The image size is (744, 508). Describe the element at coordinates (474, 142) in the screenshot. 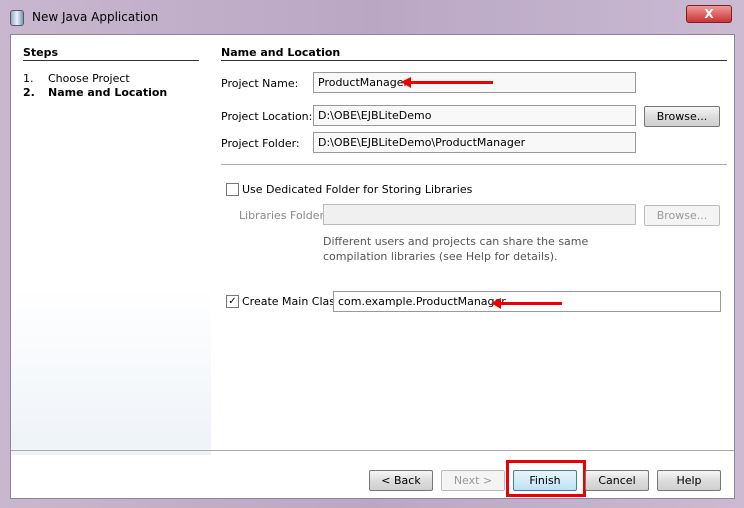

I see `project-folder-input: D:\OBE\EJBLiteDemo\ProductManager` at that location.